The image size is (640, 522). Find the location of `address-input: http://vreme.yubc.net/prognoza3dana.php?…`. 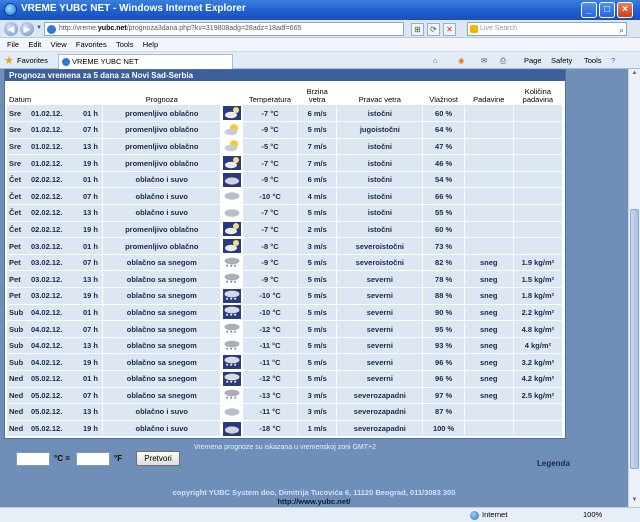

address-input: http://vreme.yubc.net/prognoza3dana.php?… is located at coordinates (224, 29).